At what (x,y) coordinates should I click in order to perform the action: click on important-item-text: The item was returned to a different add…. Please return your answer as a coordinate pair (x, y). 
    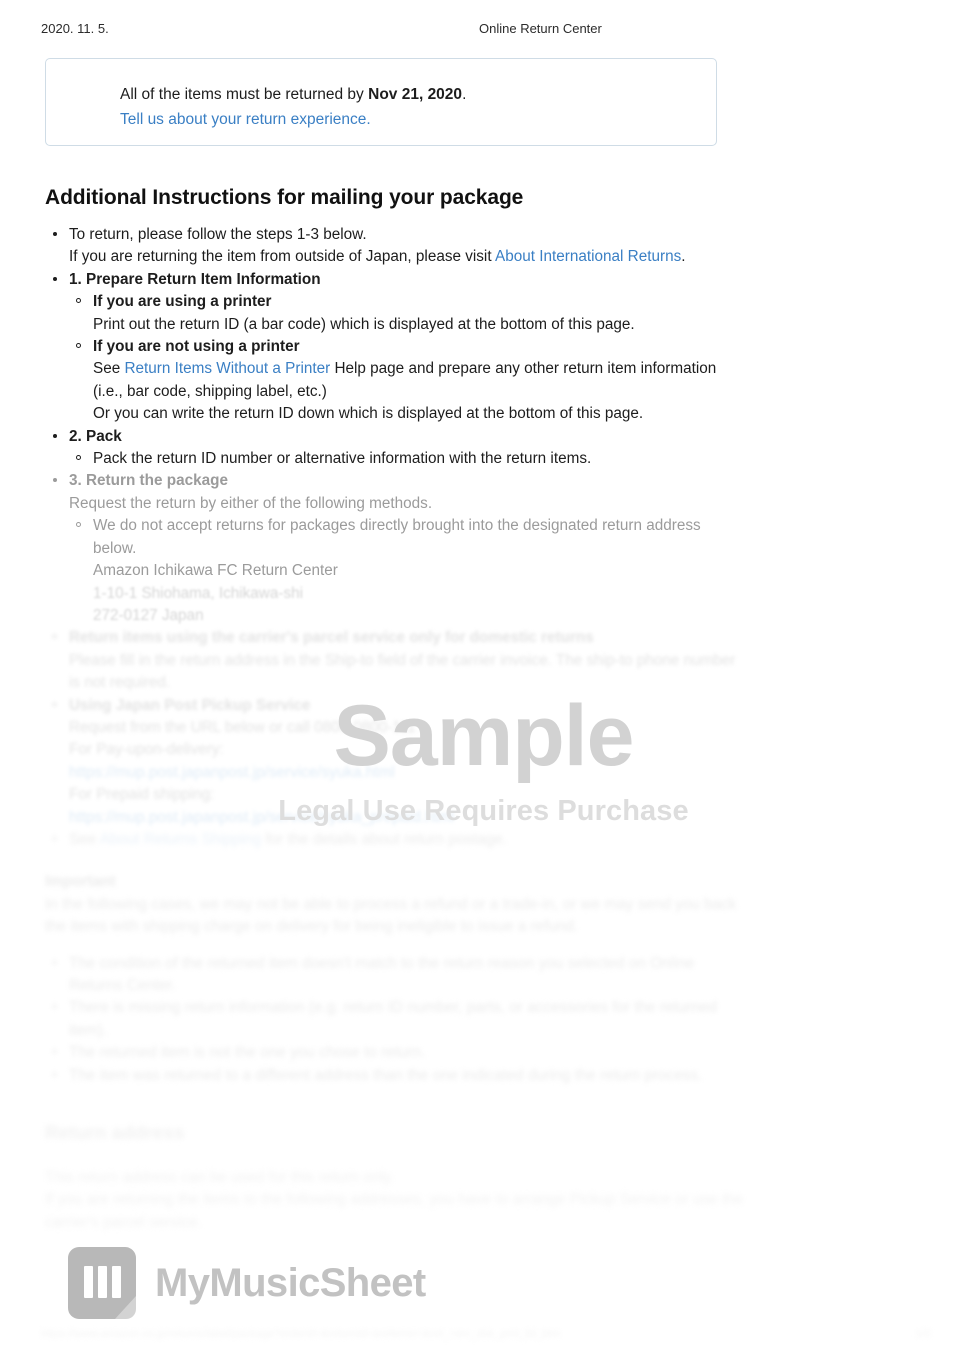
    Looking at the image, I should click on (386, 1075).